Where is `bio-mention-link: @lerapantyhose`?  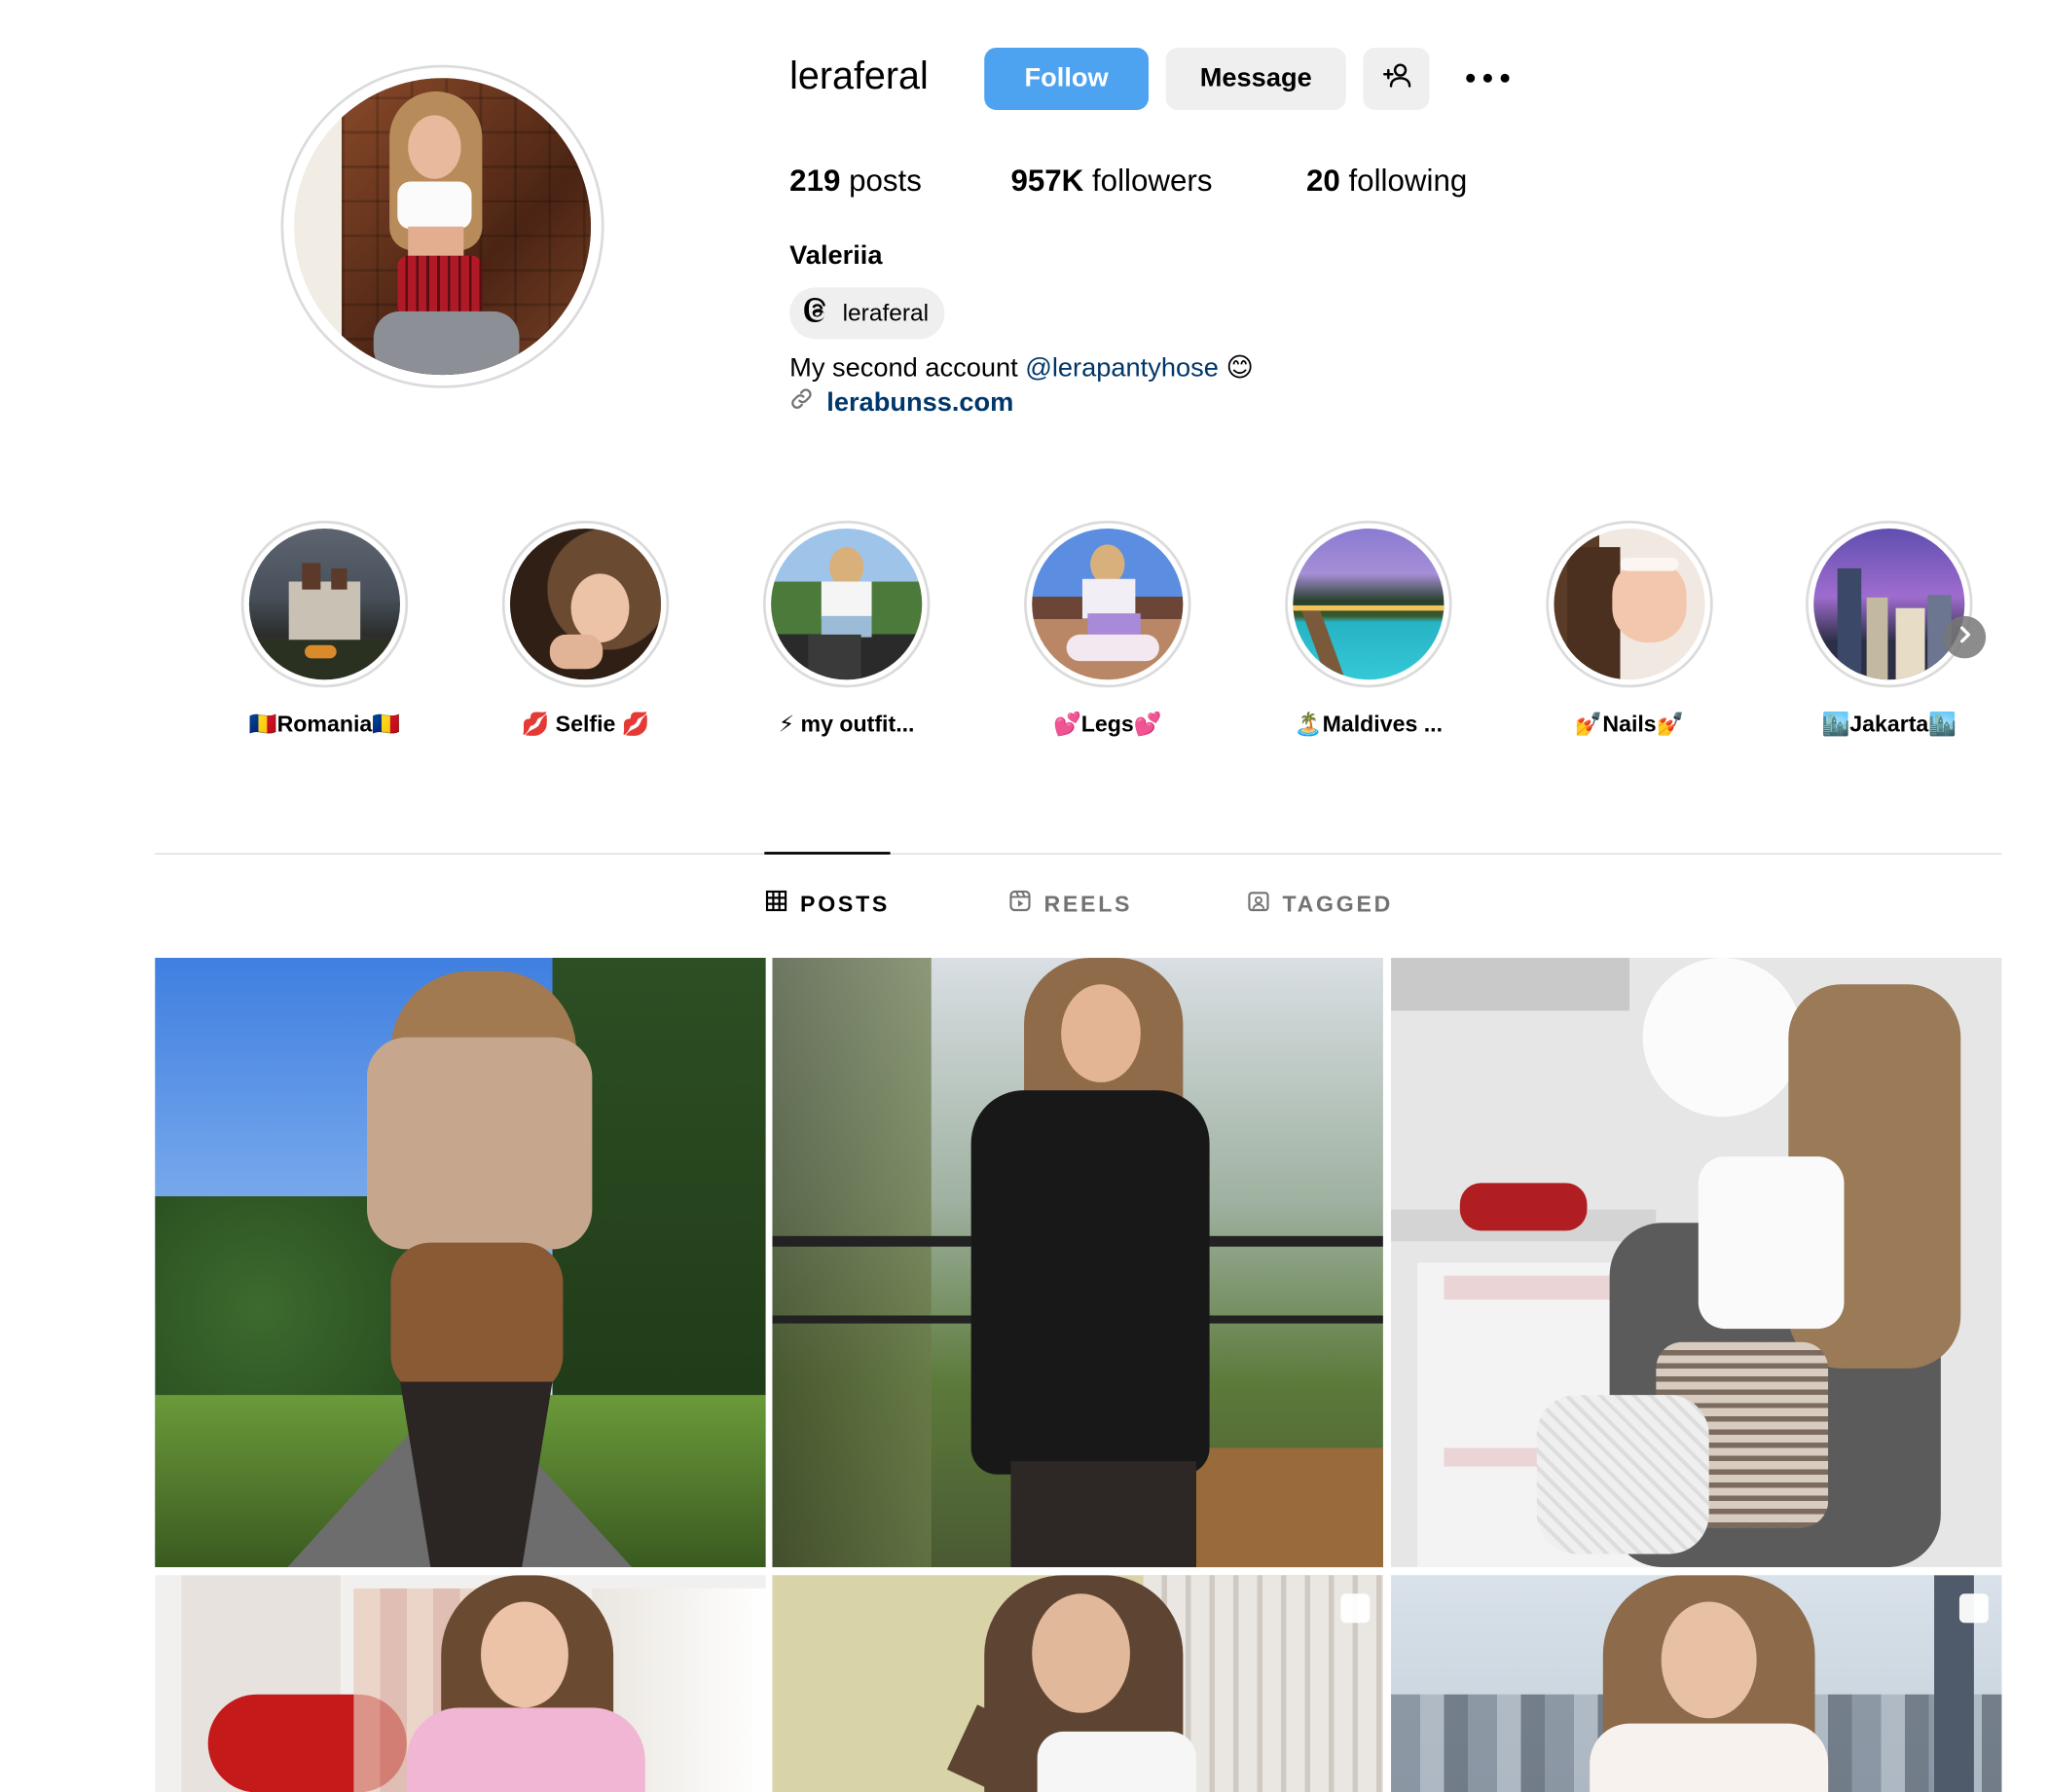 bio-mention-link: @lerapantyhose is located at coordinates (1122, 368).